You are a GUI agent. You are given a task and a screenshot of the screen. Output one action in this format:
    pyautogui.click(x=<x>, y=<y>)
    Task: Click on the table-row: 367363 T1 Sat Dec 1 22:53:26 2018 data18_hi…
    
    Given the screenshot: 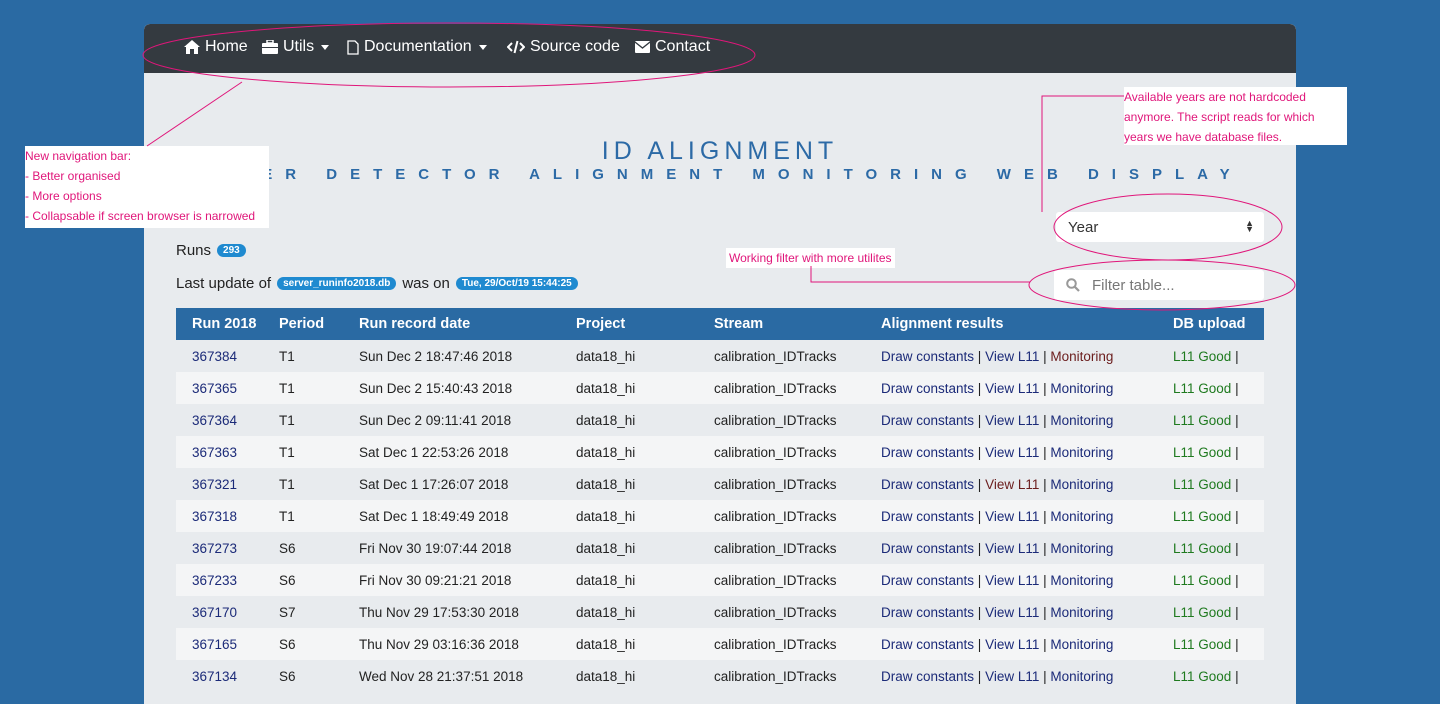 What is the action you would take?
    pyautogui.click(x=720, y=452)
    